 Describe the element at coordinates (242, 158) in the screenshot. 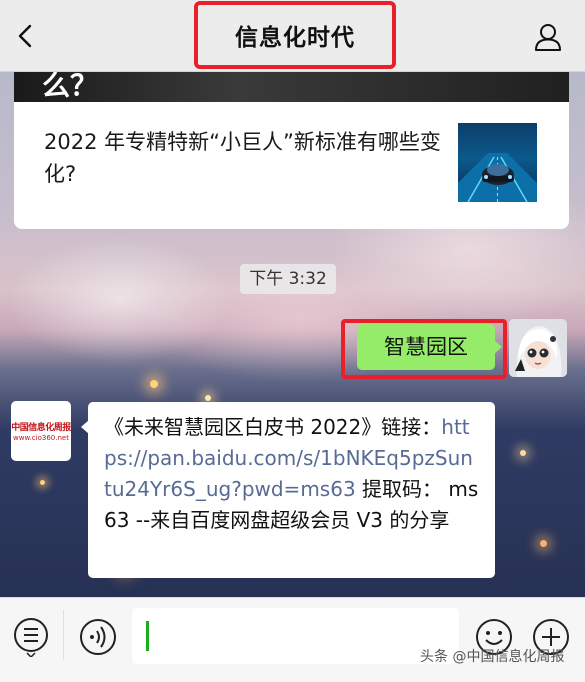

I see `article-title: 2022 年专精特新“小巨人”新标准有哪些变化?` at that location.